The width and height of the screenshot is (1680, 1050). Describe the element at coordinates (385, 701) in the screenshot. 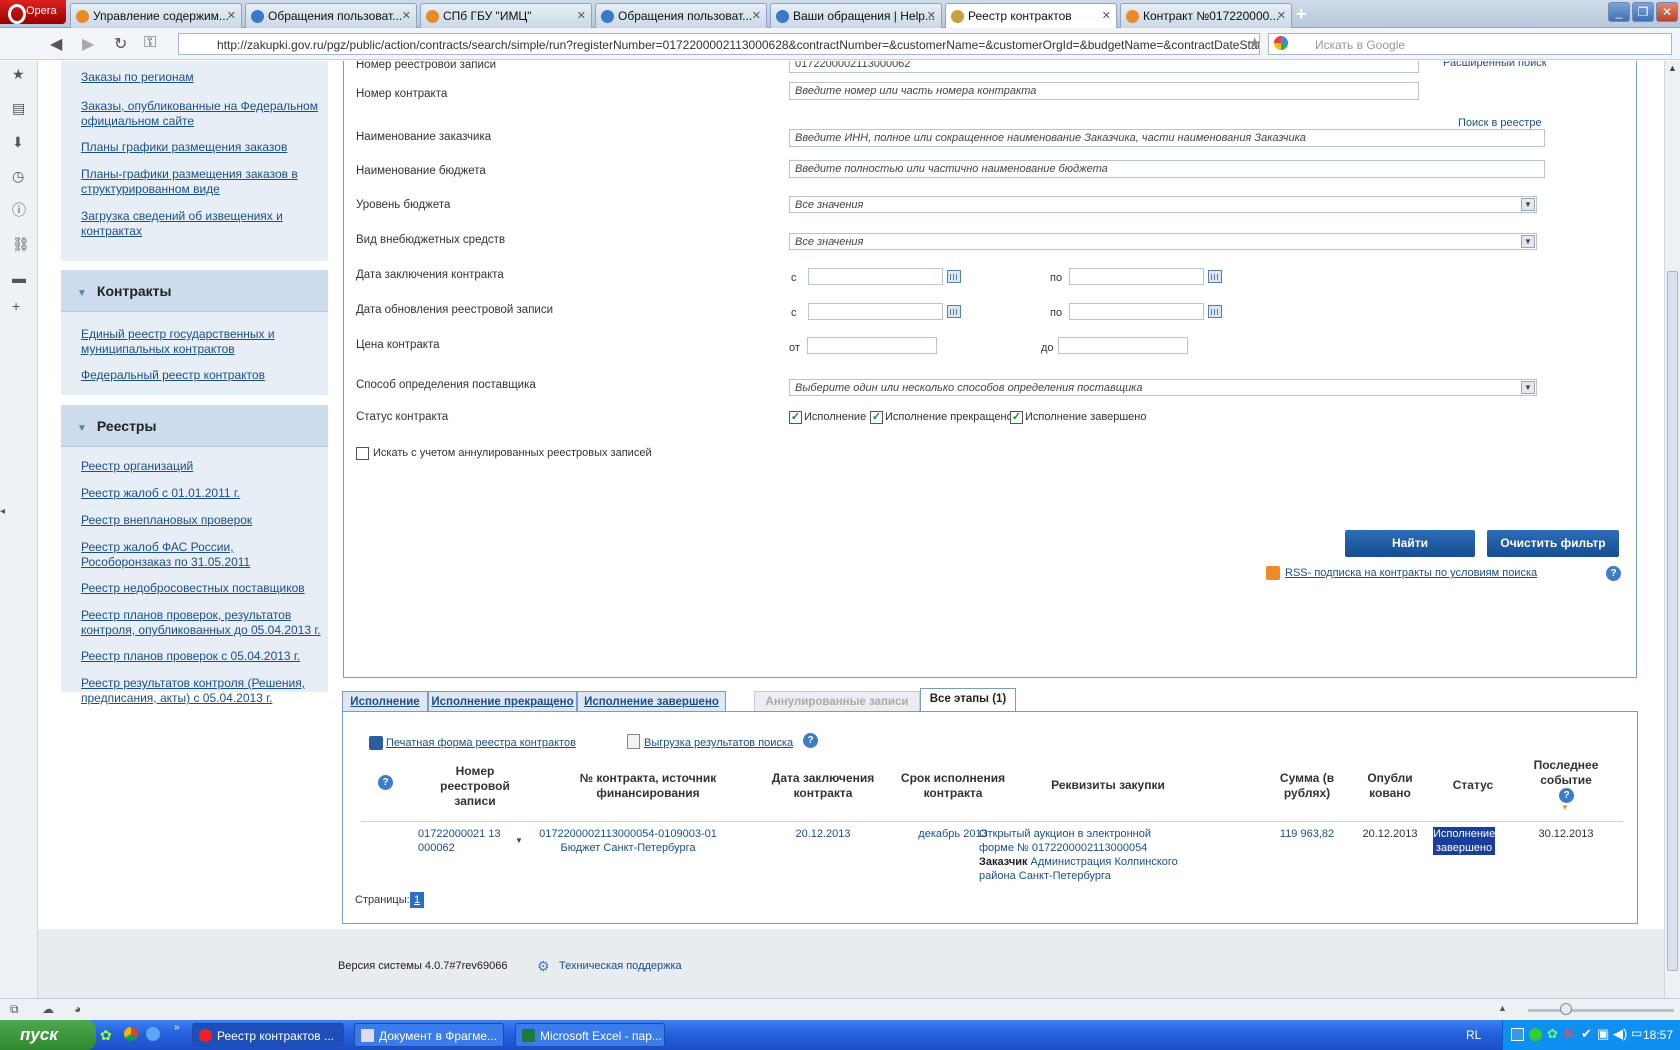

I see `tab-execution: Исполнение` at that location.